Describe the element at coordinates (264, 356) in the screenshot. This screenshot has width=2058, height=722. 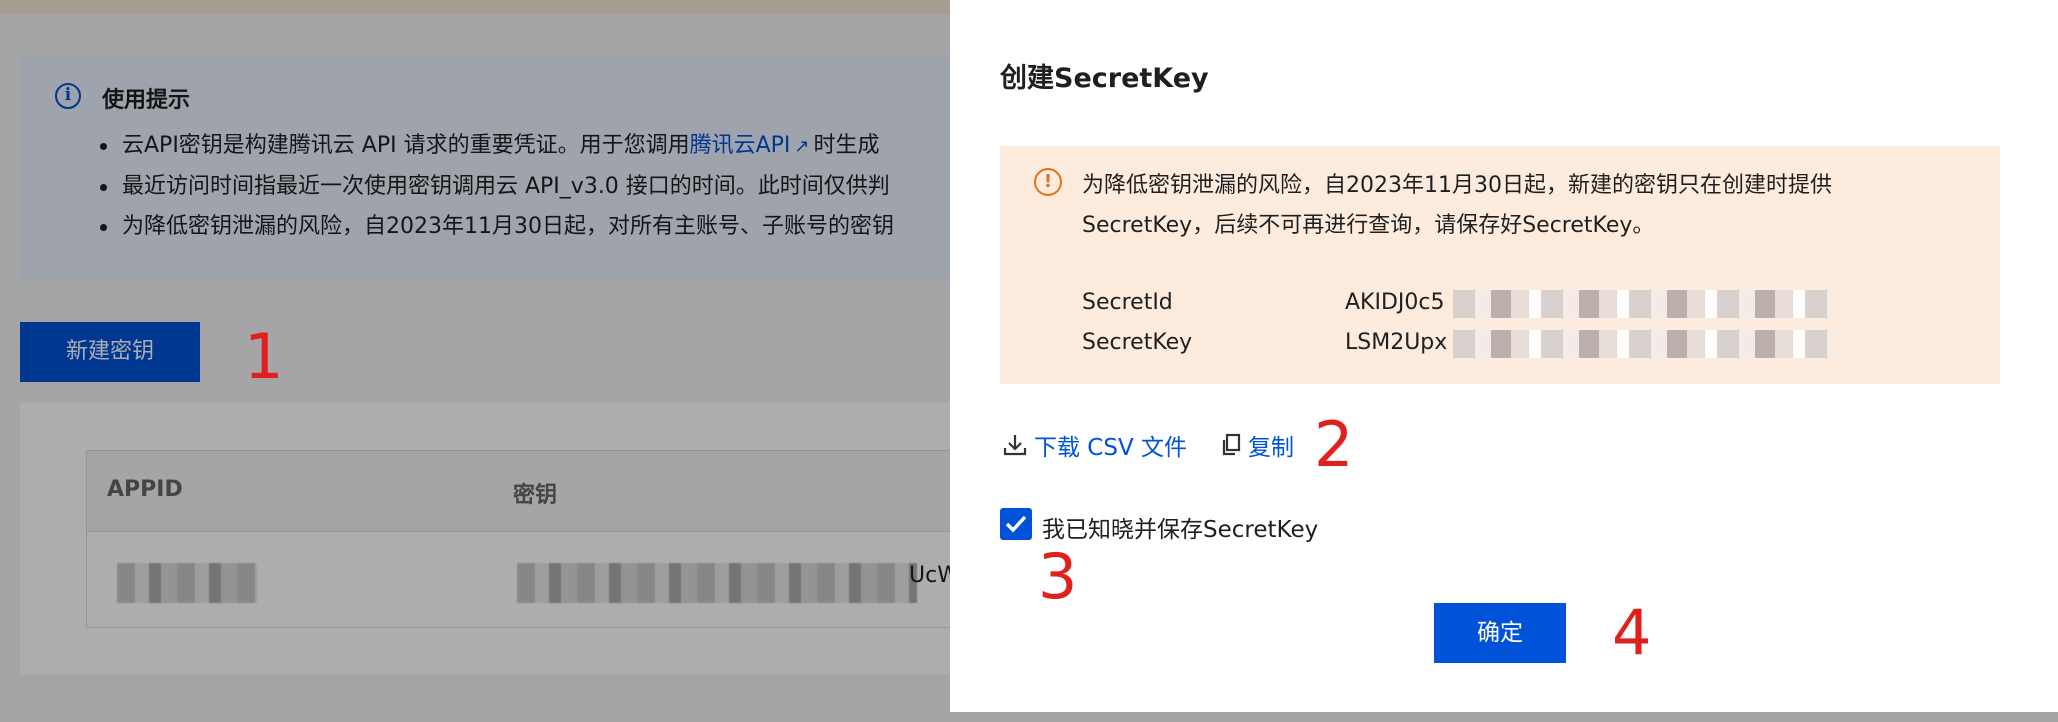
I see `annotation-number-1: 1` at that location.